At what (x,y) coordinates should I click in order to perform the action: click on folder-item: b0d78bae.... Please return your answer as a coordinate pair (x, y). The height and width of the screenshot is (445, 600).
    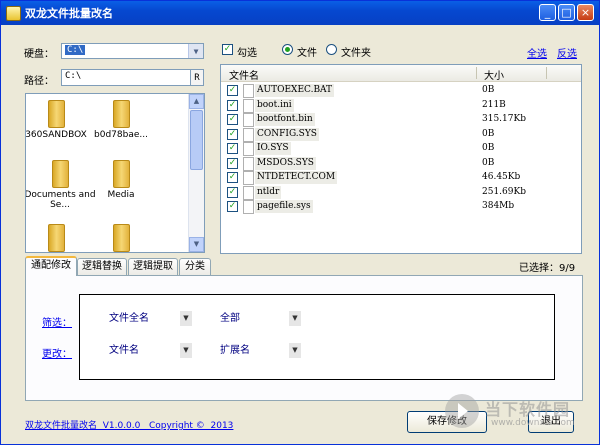
    Looking at the image, I should click on (121, 120).